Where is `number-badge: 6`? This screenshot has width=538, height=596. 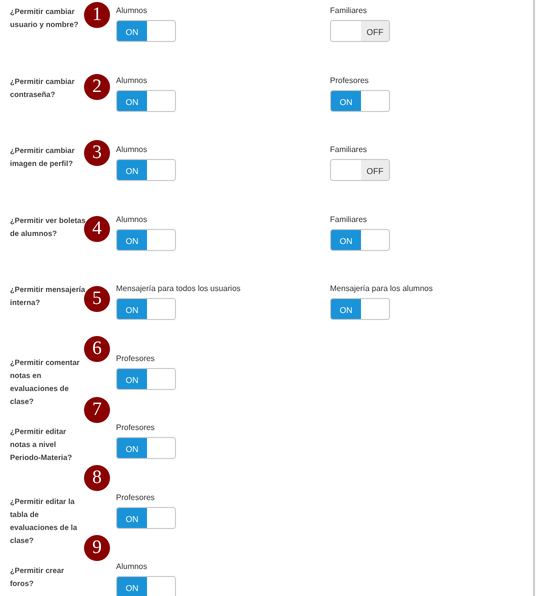 number-badge: 6 is located at coordinates (97, 349).